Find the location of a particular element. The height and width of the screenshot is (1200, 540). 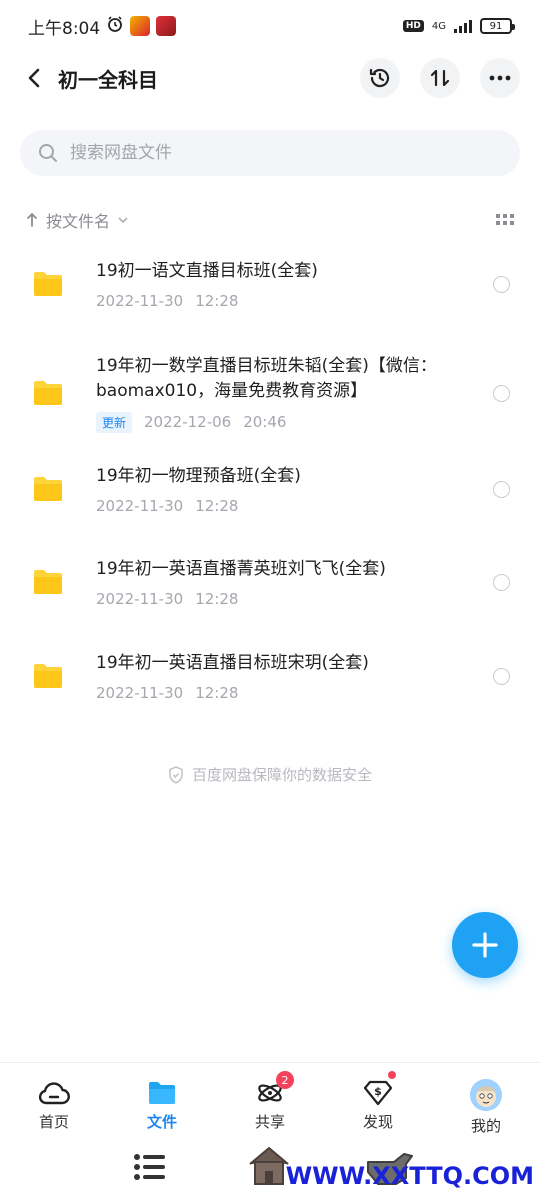

status-time: 上午8:04 is located at coordinates (64, 28).